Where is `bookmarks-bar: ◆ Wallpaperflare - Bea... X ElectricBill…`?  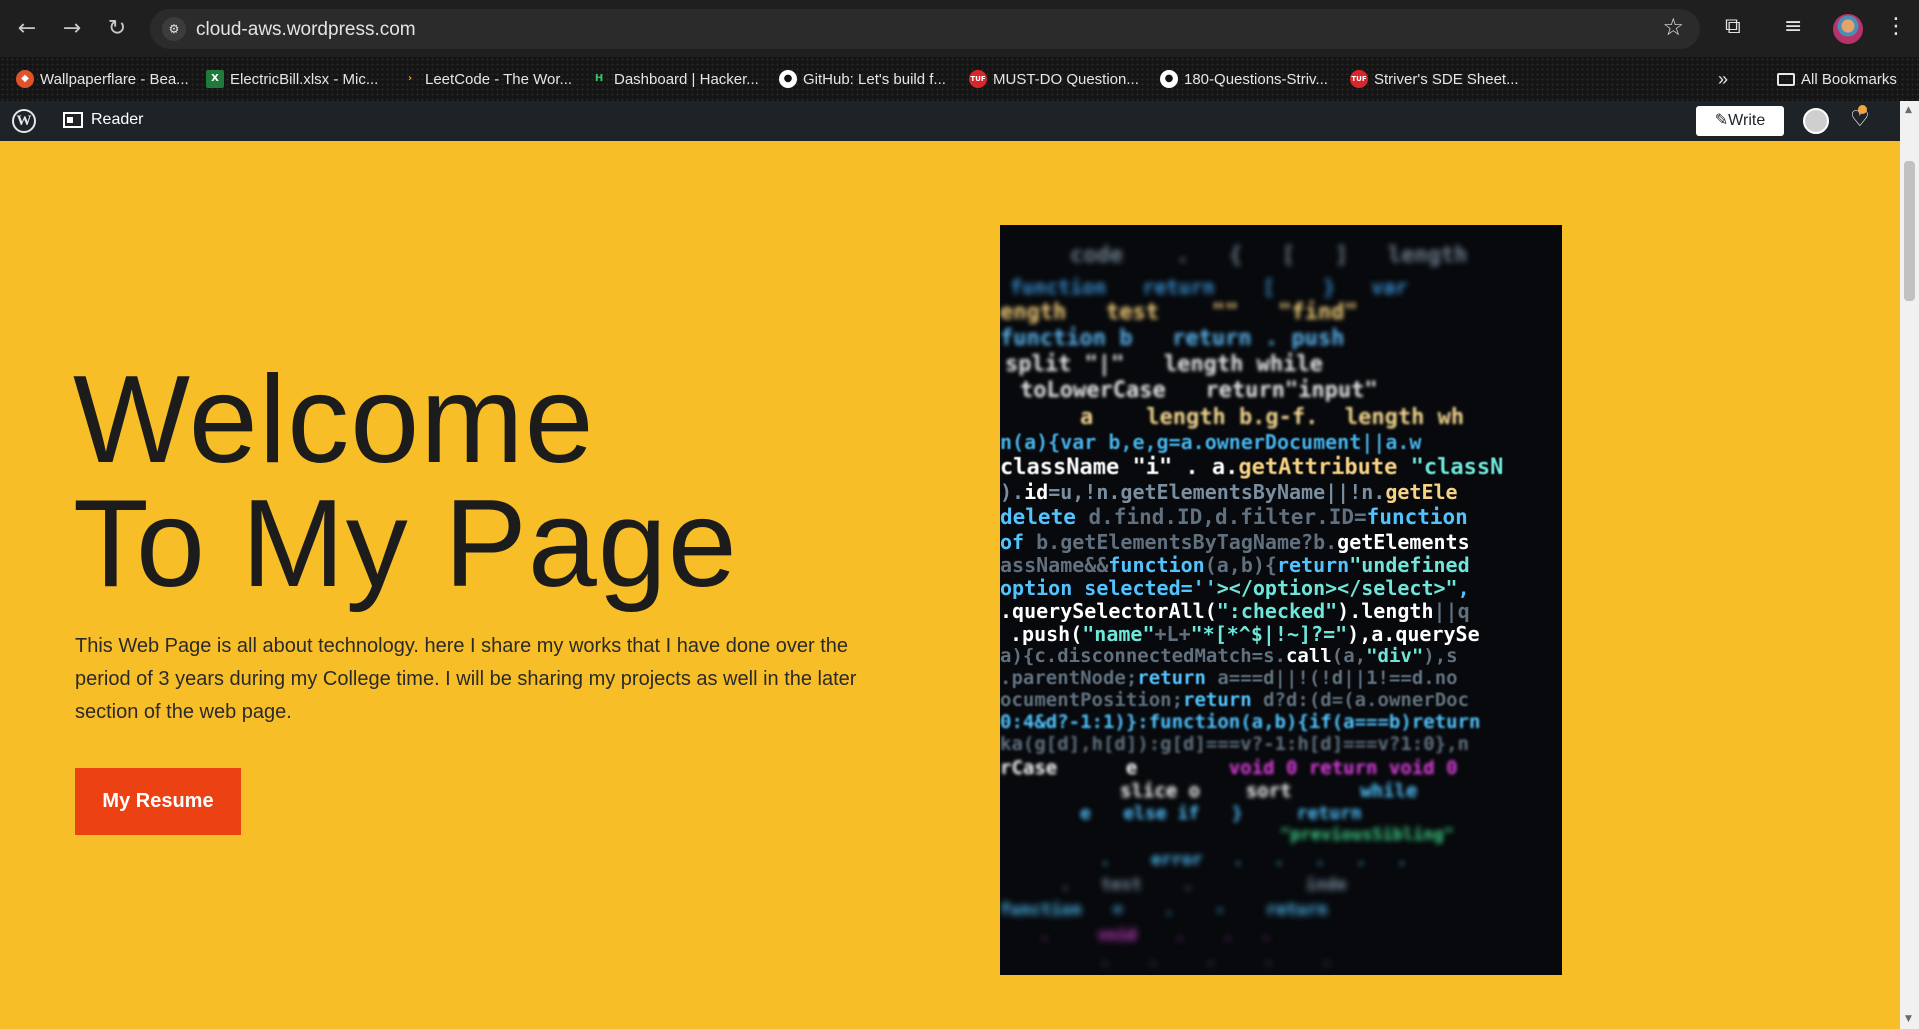 bookmarks-bar: ◆ Wallpaperflare - Bea... X ElectricBill… is located at coordinates (959, 79).